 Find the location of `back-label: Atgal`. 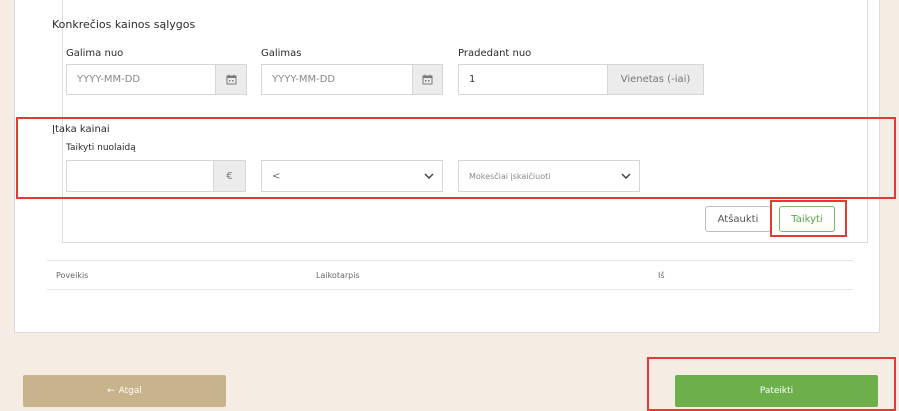

back-label: Atgal is located at coordinates (130, 391).